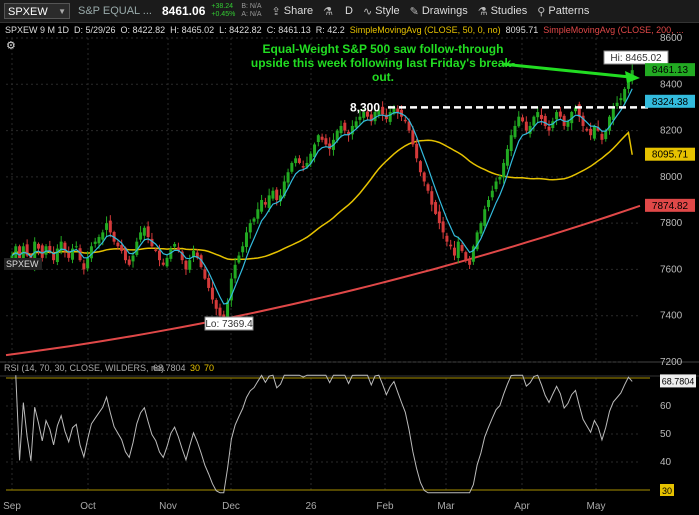 The width and height of the screenshot is (699, 515). What do you see at coordinates (22, 264) in the screenshot?
I see `panel-symbol: SPXEW` at bounding box center [22, 264].